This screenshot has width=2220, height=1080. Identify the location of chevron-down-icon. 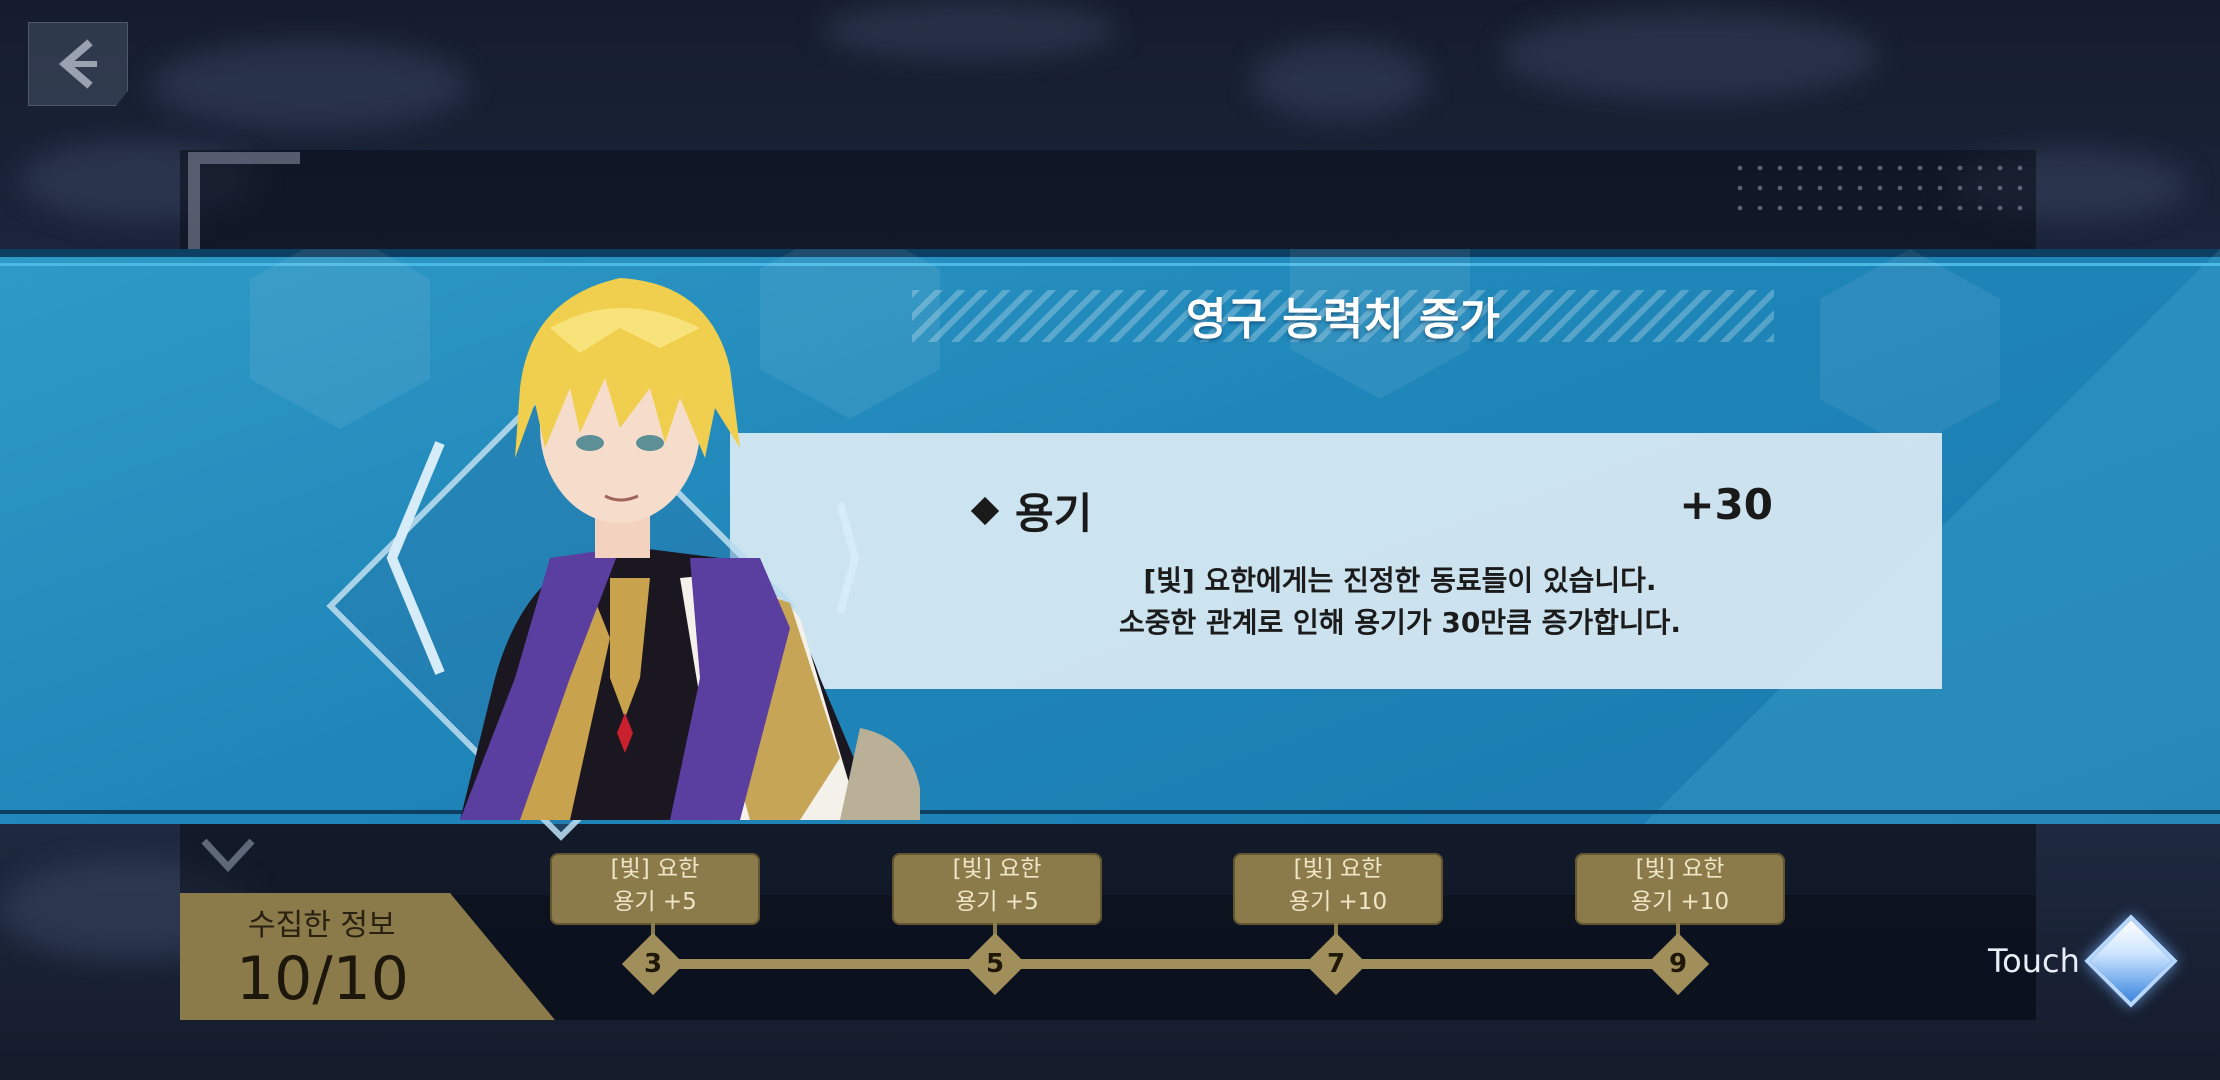
(228, 855).